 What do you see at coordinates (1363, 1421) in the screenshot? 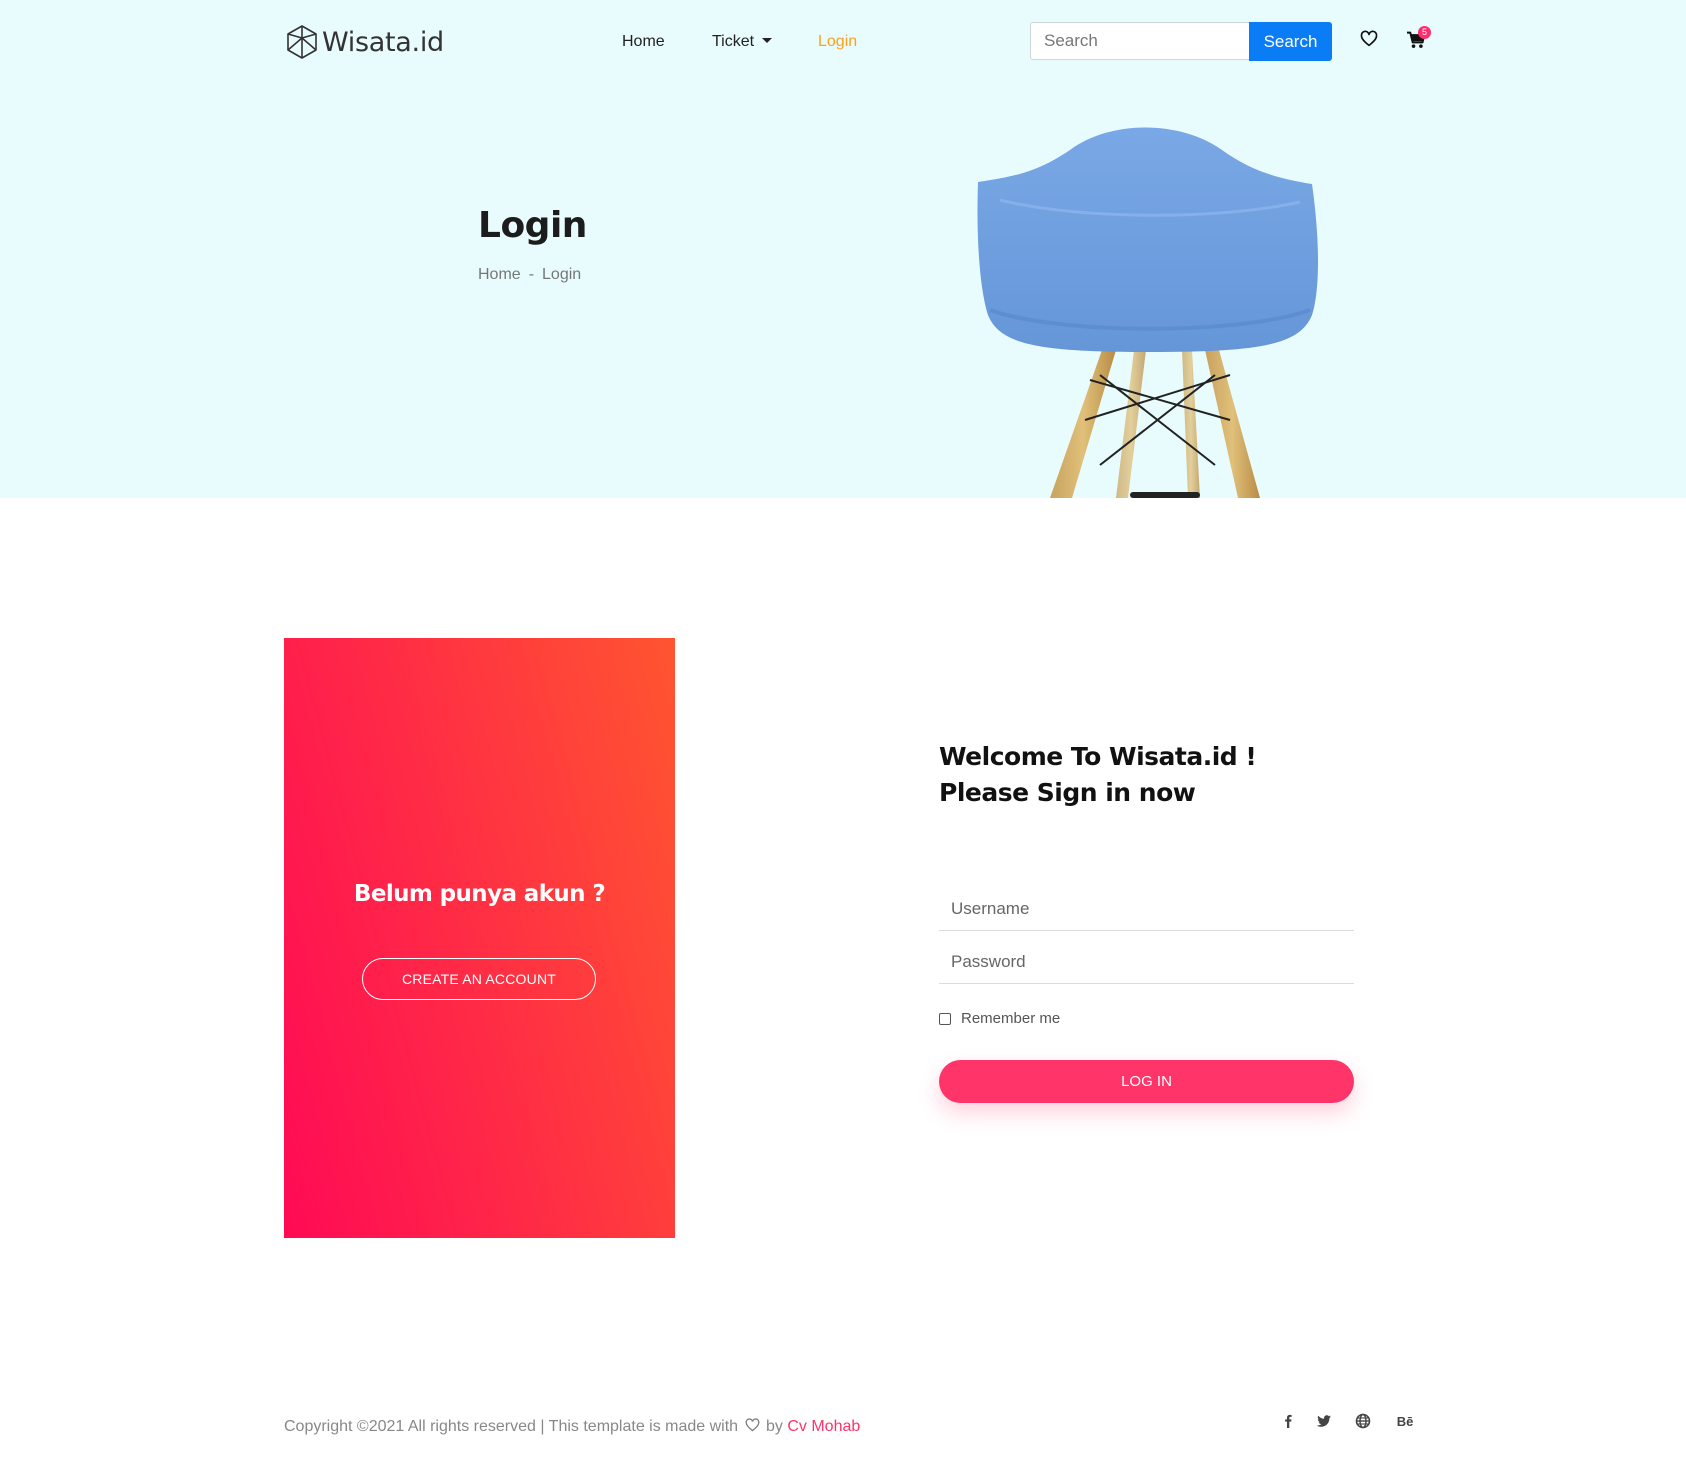
I see `globe-icon` at bounding box center [1363, 1421].